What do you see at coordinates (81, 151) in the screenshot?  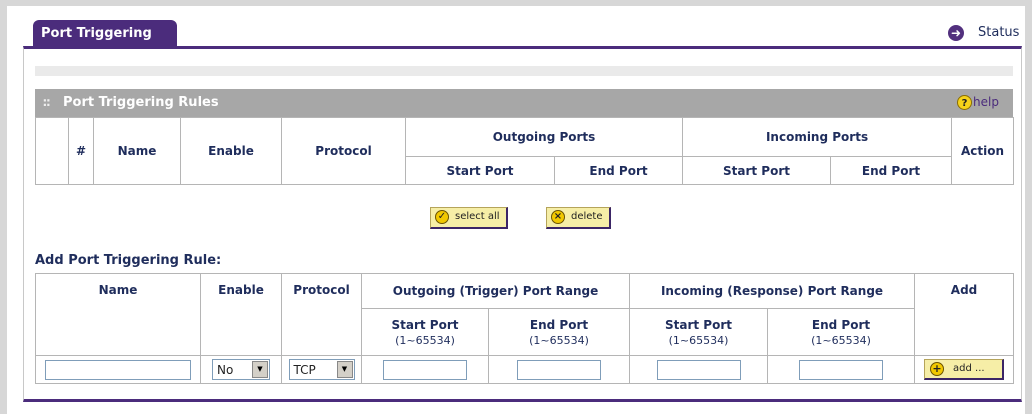 I see `rules-index-header: #` at bounding box center [81, 151].